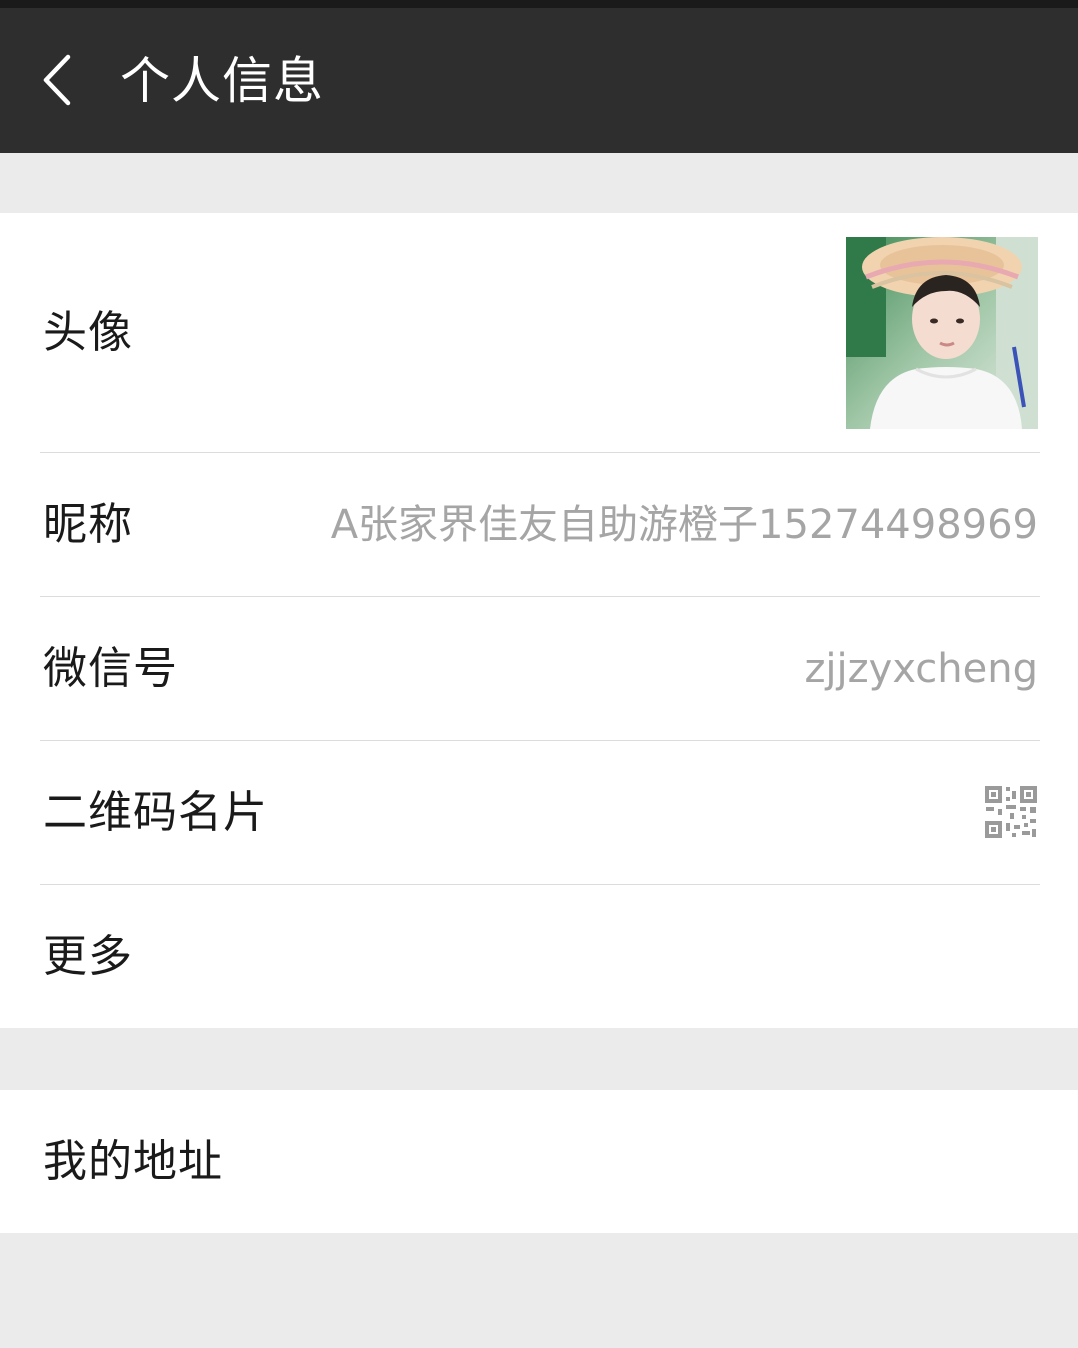  Describe the element at coordinates (110, 668) in the screenshot. I see `wechat-id-label: 微信号` at that location.